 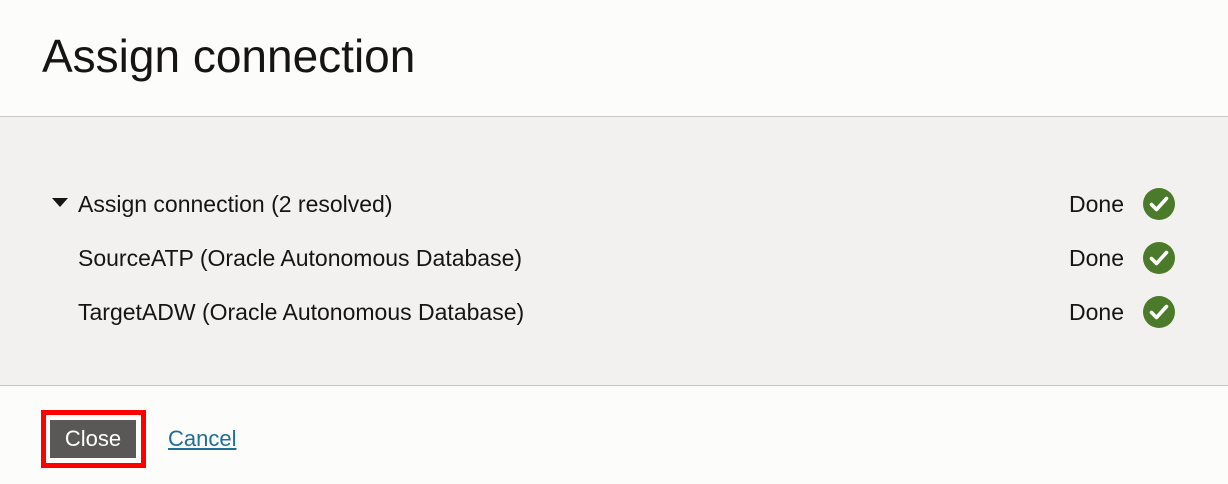 I want to click on group-label: Assign connection (2 resolved), so click(x=235, y=204).